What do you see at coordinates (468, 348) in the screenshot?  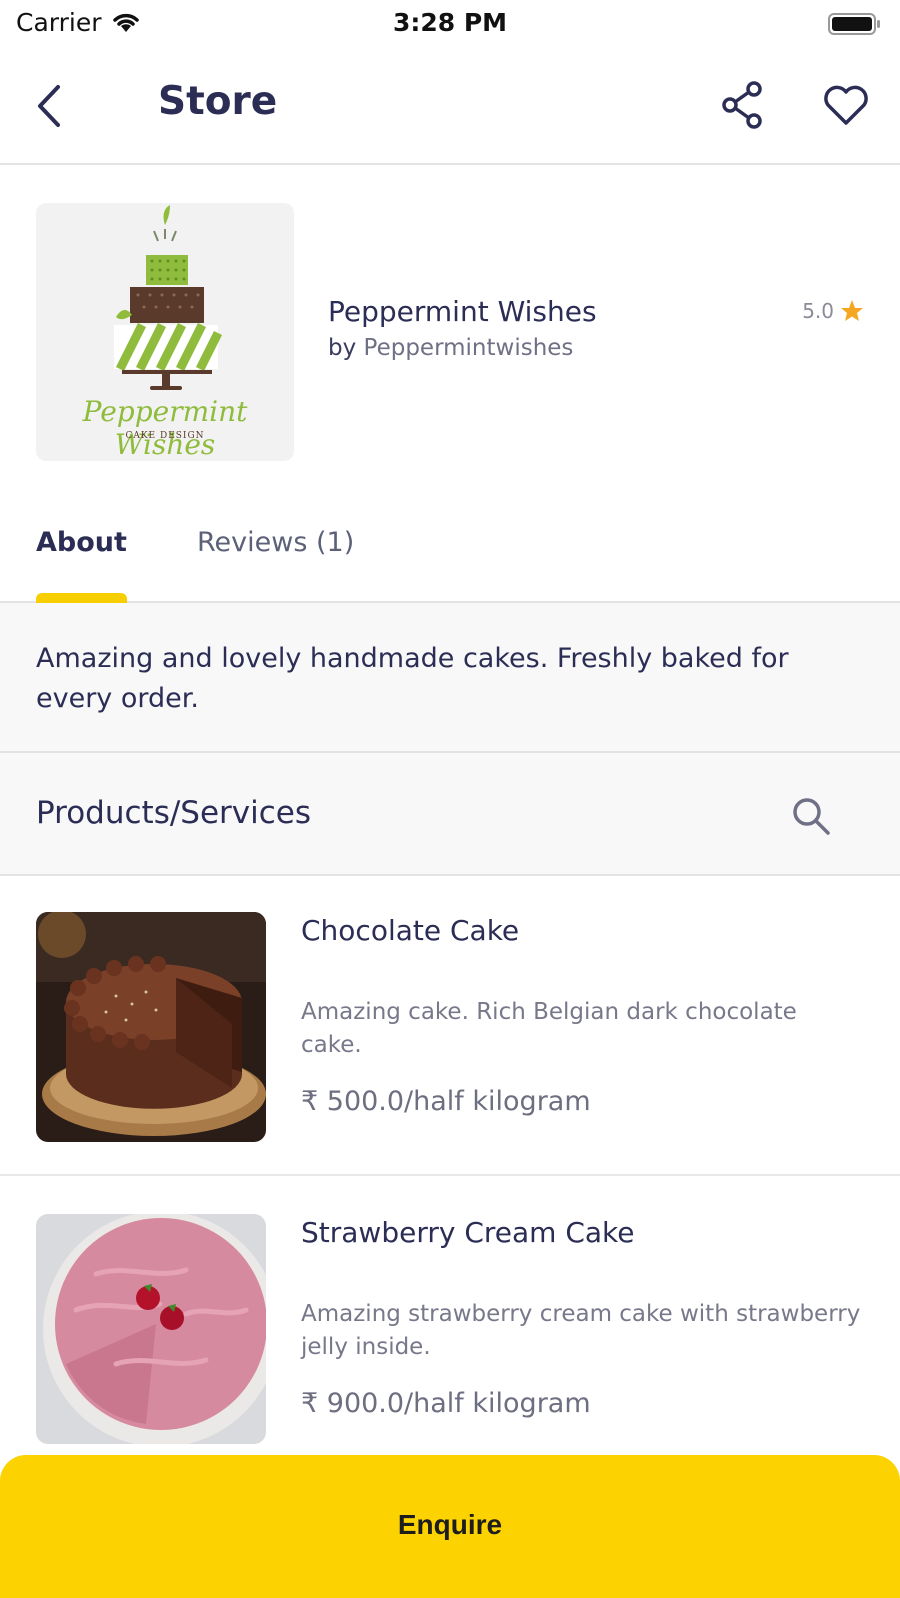 I see `owner-name: Peppermintwishes` at bounding box center [468, 348].